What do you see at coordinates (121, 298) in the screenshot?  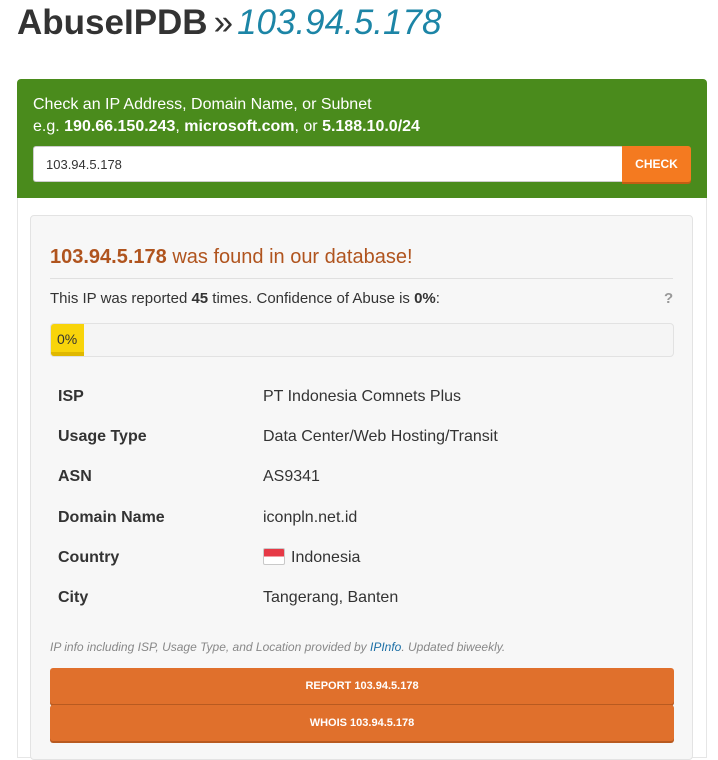 I see `summary-prefix: This IP was reported` at bounding box center [121, 298].